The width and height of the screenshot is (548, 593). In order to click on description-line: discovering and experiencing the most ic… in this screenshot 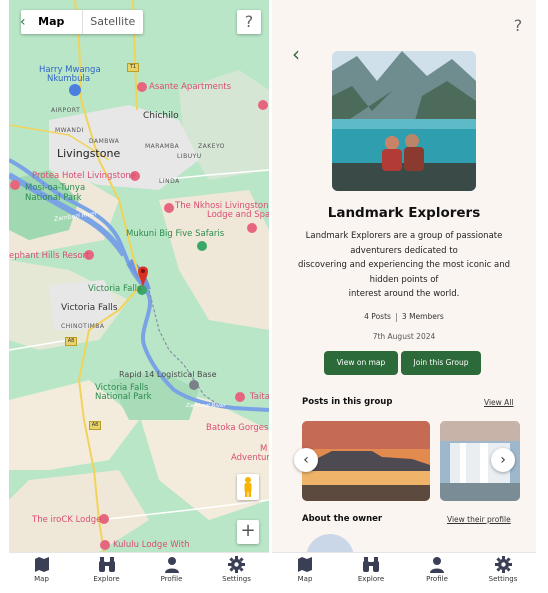, I will do `click(404, 265)`.